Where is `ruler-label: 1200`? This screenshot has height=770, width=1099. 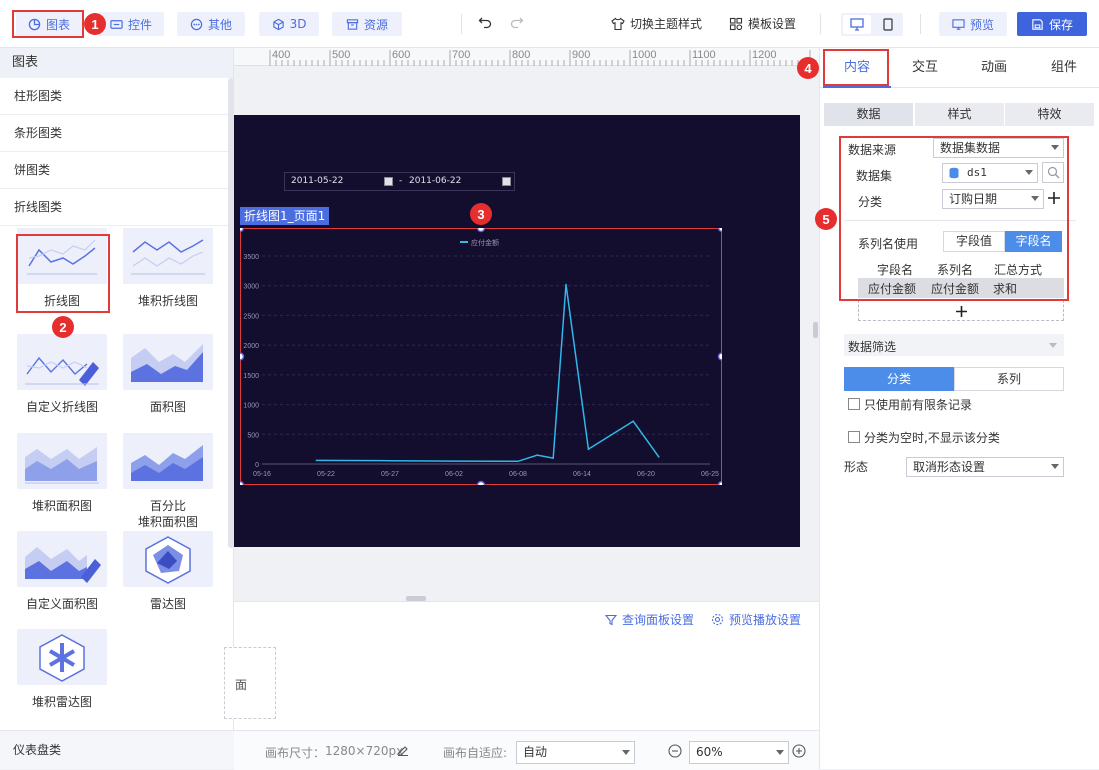
ruler-label: 1200 is located at coordinates (764, 55).